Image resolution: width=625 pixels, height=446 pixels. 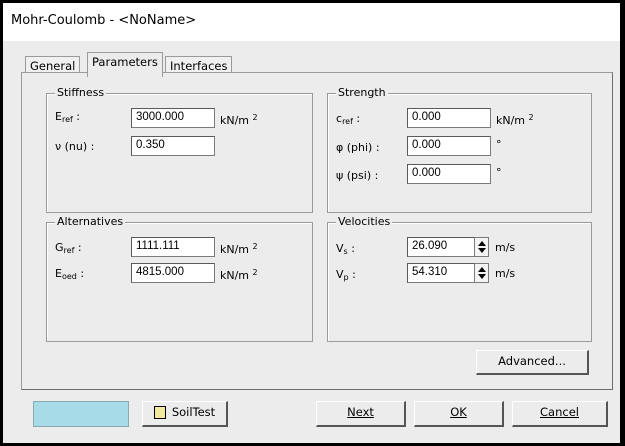 I want to click on vs-unit: m/s, so click(x=505, y=247).